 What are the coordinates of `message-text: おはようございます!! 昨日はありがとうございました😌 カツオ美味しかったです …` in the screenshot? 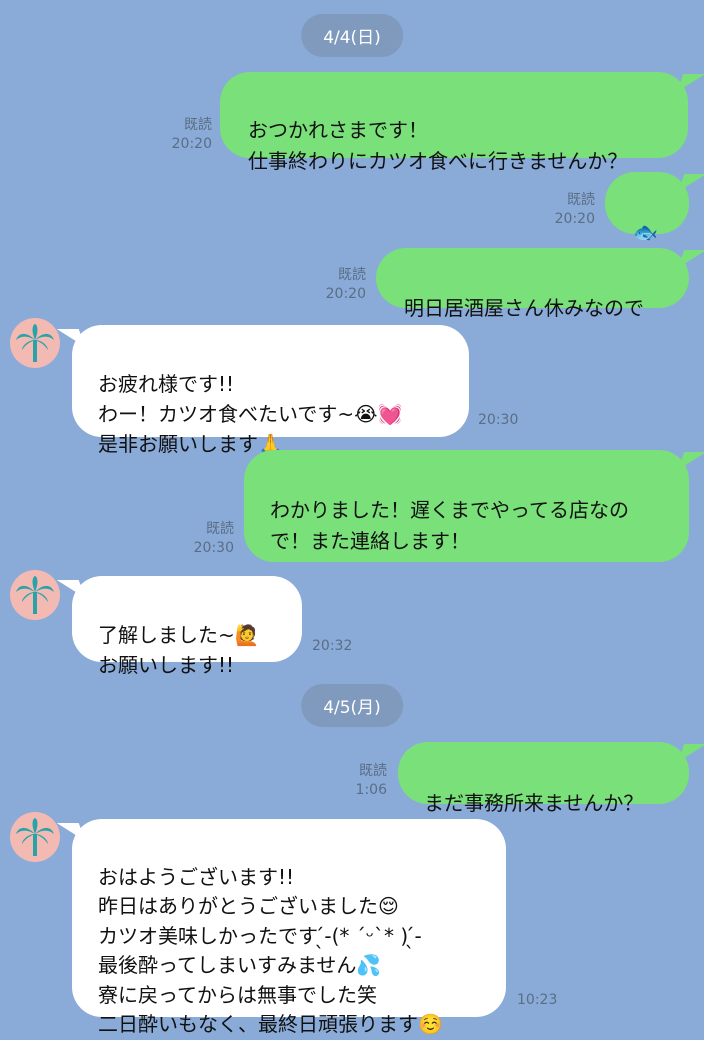 It's located at (270, 950).